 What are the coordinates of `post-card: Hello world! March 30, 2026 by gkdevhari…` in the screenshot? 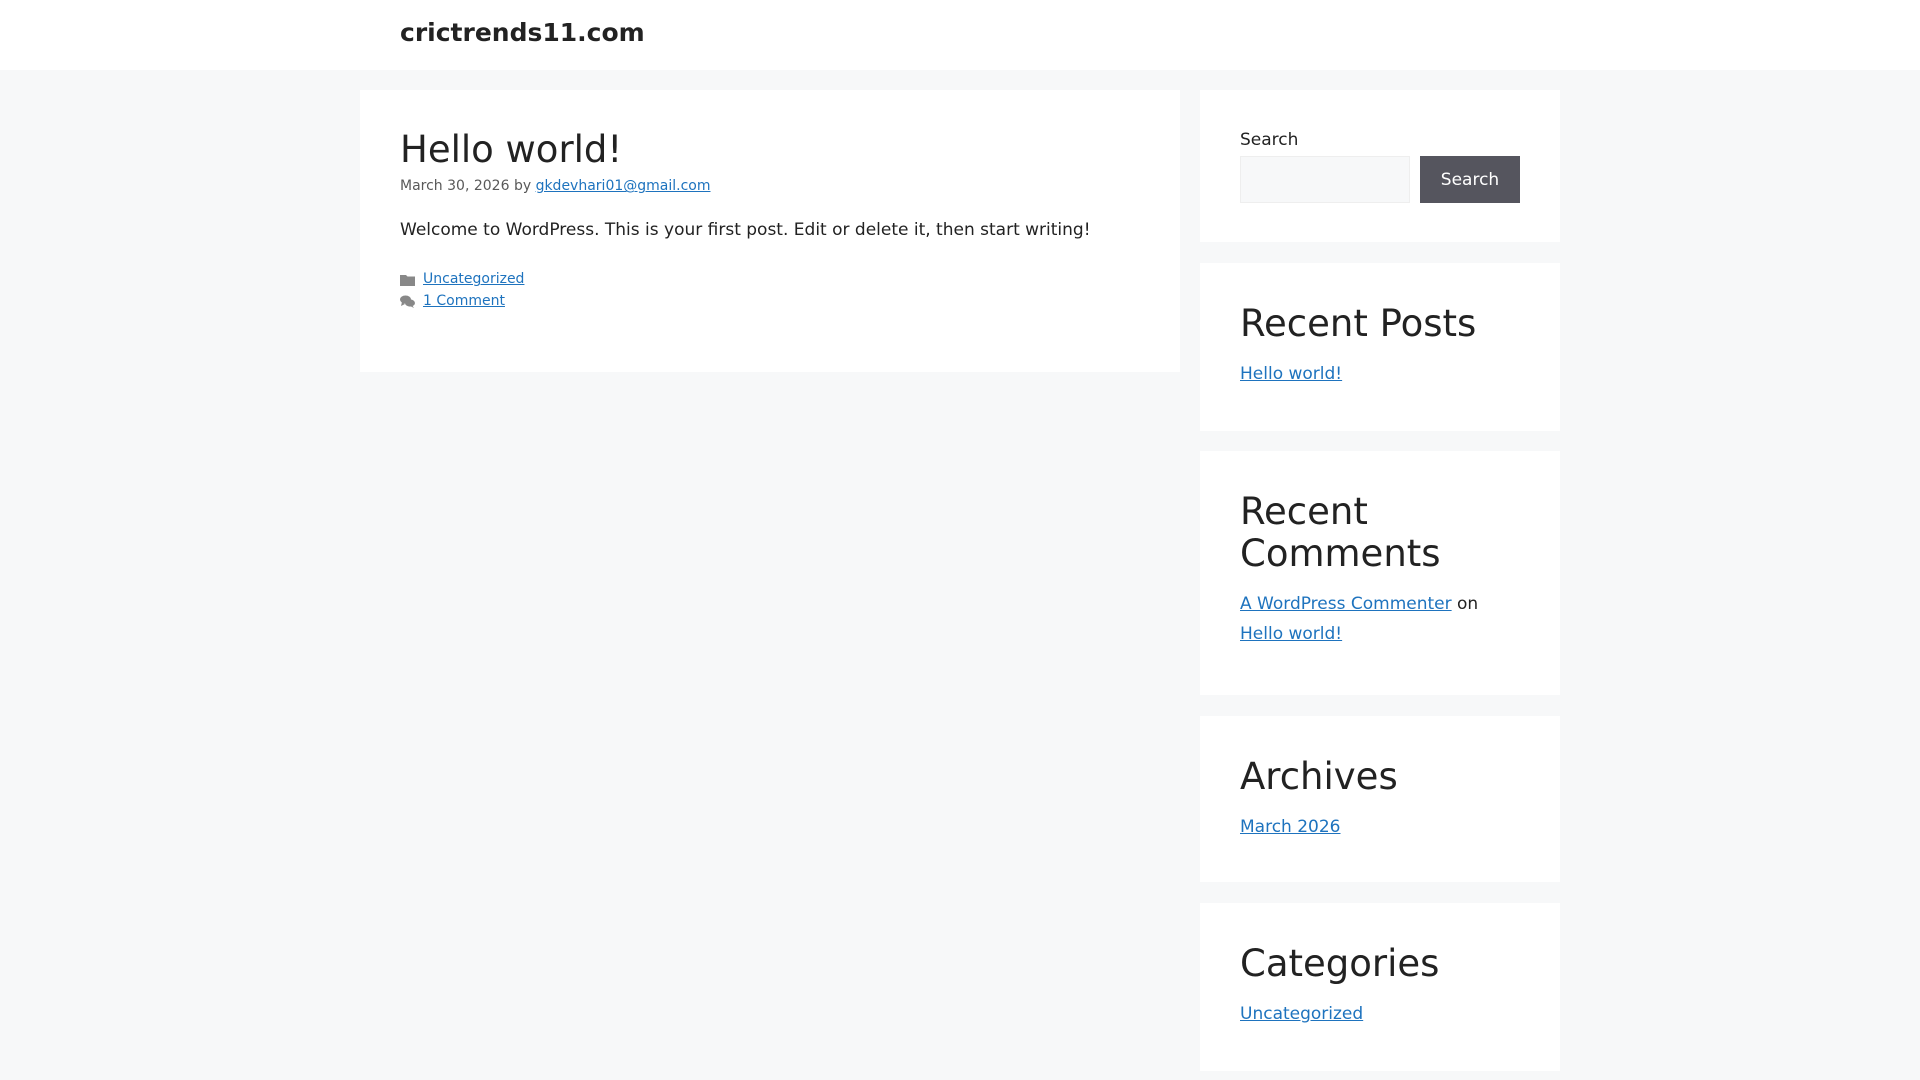 It's located at (770, 231).